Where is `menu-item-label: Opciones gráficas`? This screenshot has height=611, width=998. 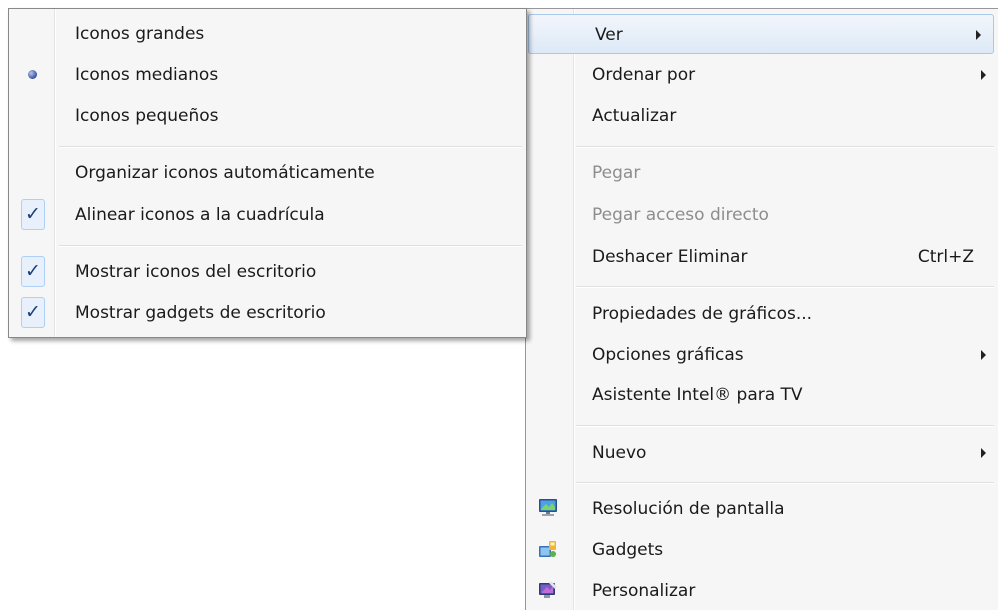 menu-item-label: Opciones gráficas is located at coordinates (668, 355).